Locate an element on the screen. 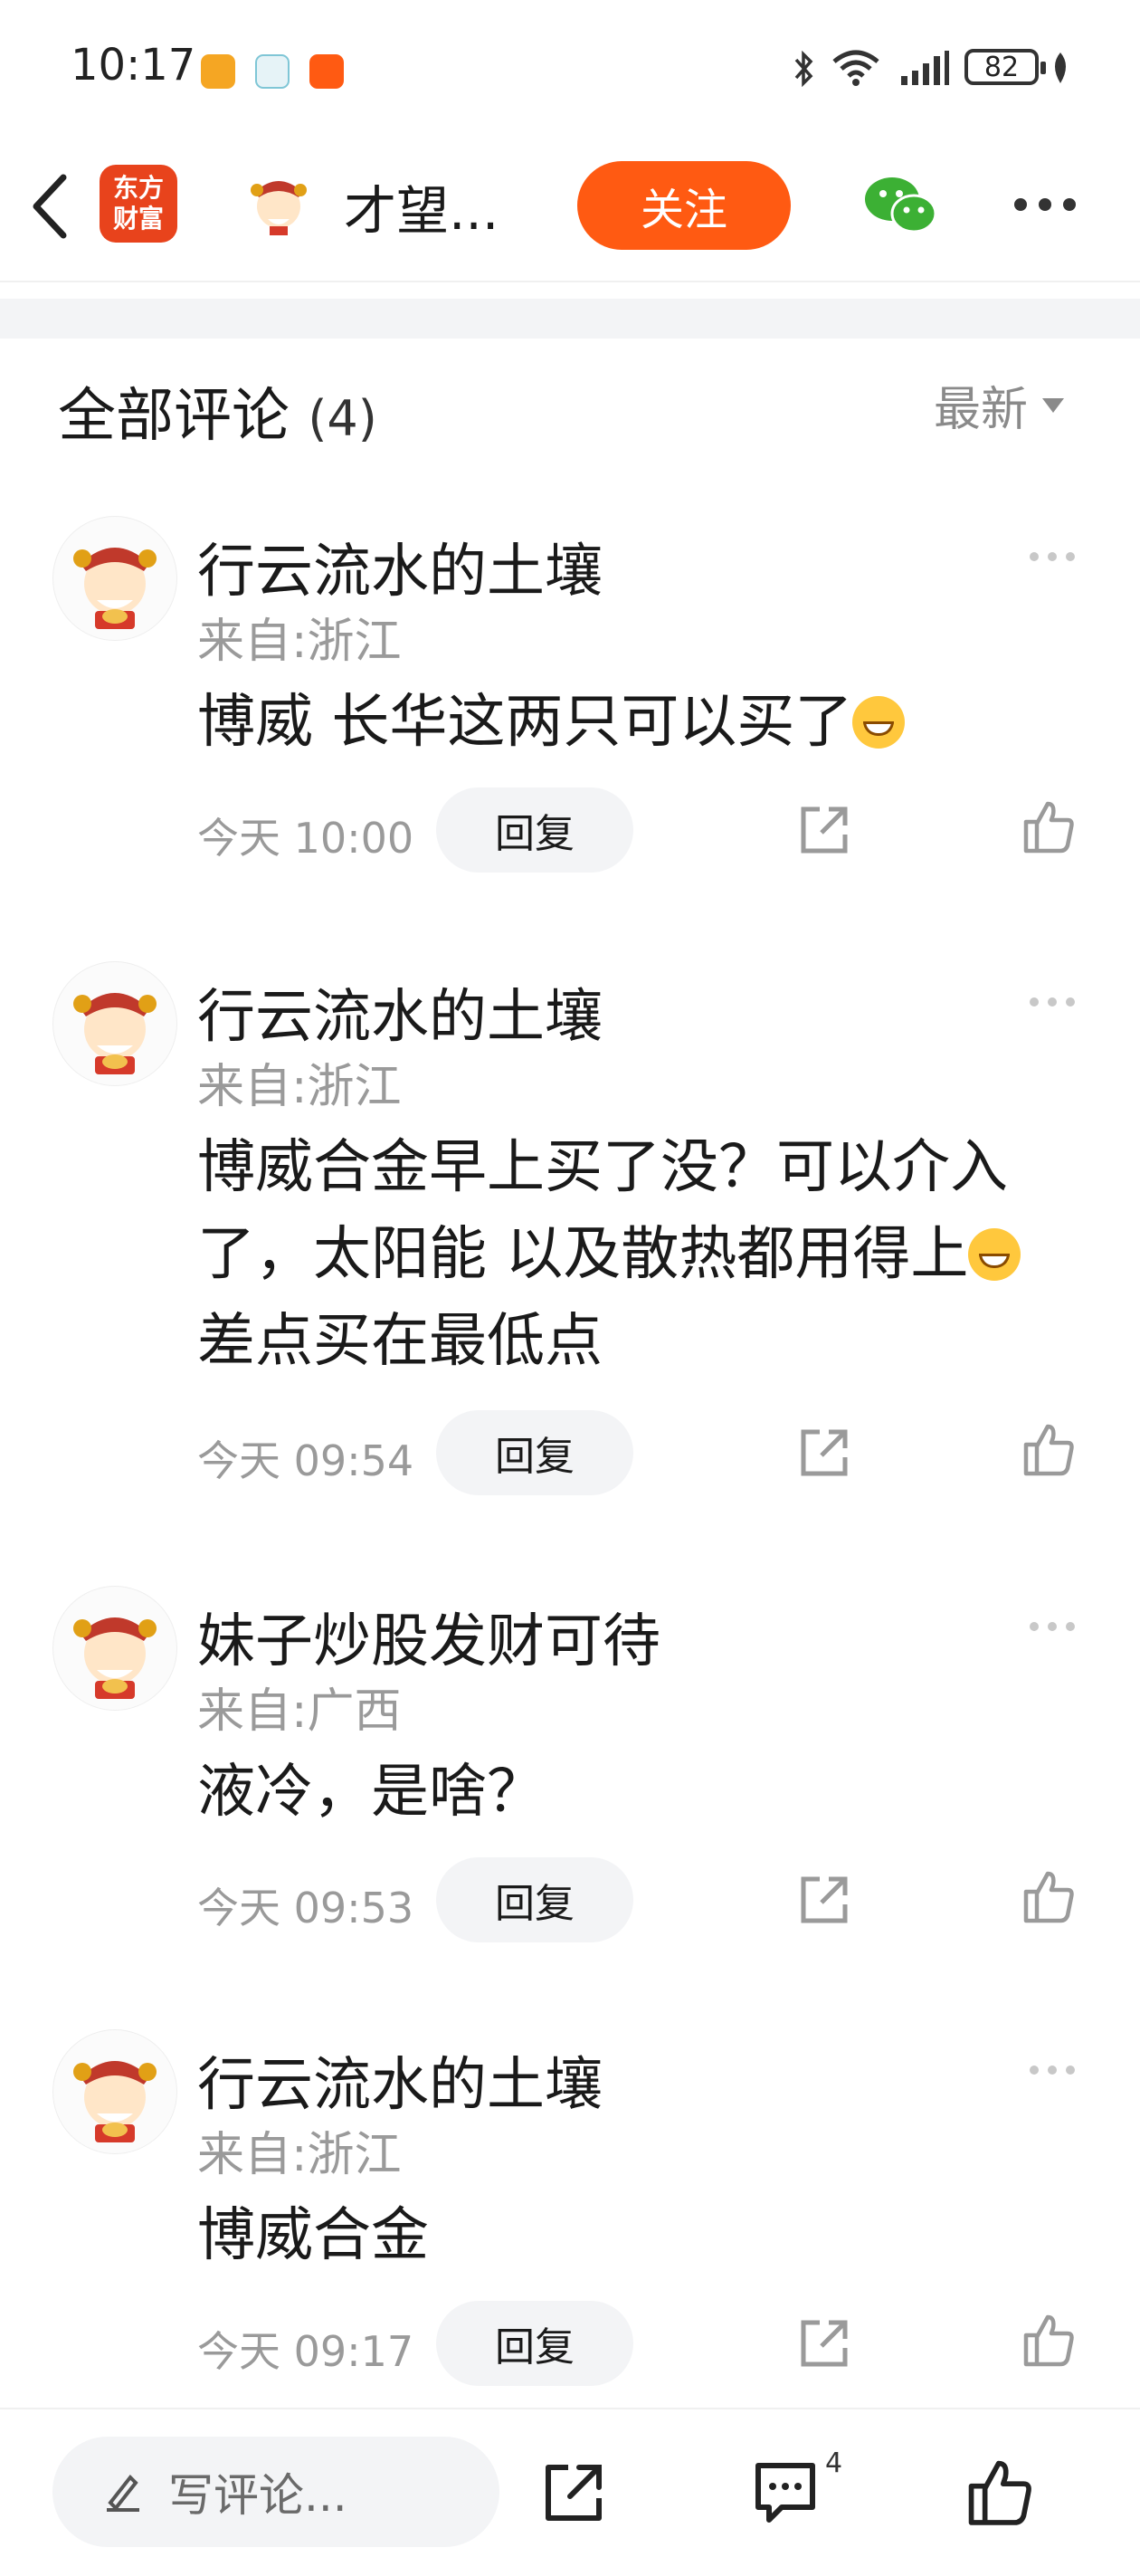  author-avatar is located at coordinates (278, 202).